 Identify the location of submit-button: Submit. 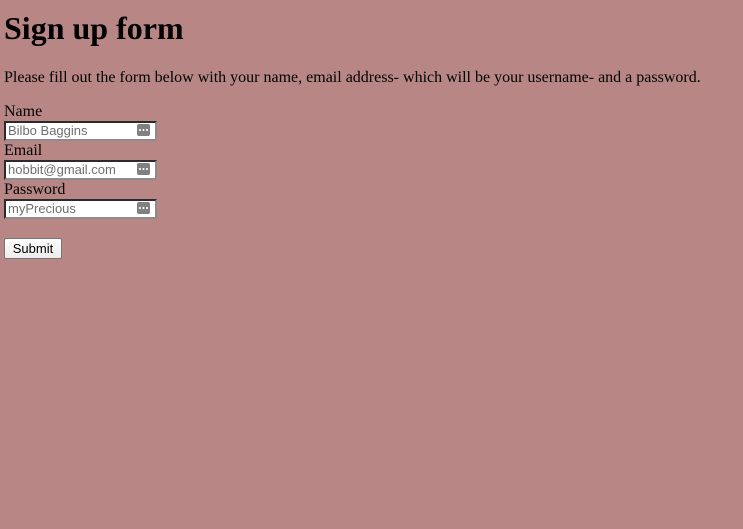
(33, 248).